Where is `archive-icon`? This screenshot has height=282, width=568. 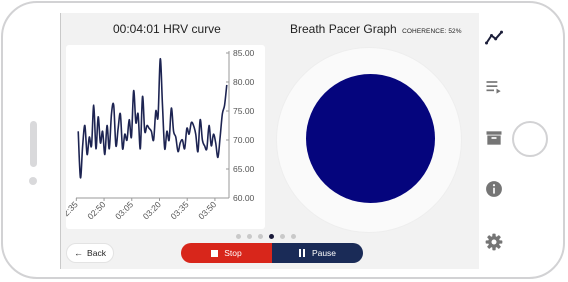 archive-icon is located at coordinates (494, 138).